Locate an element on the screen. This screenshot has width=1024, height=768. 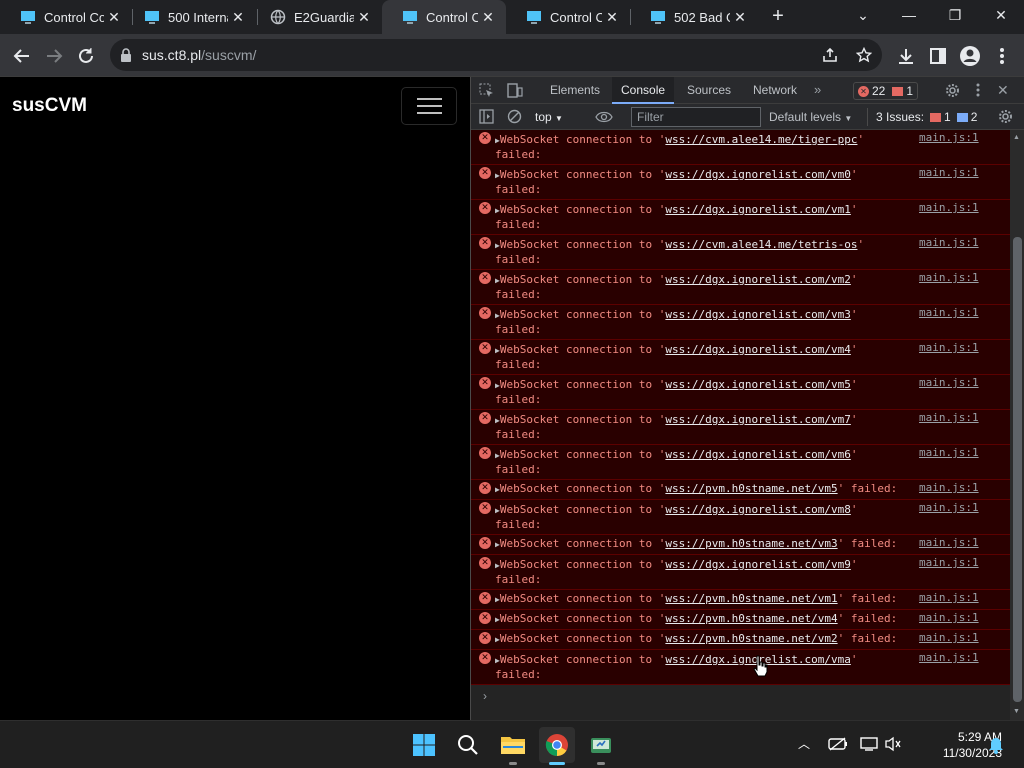
tab-4-active: Control Col ✕ is located at coordinates (444, 17).